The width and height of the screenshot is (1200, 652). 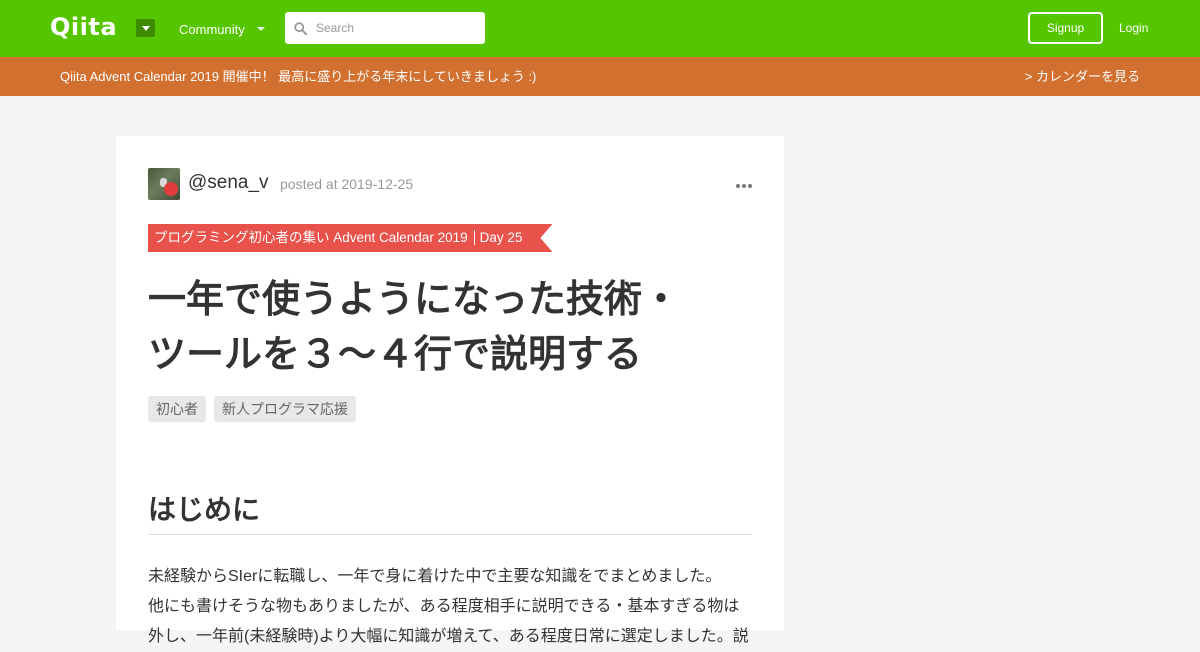 What do you see at coordinates (414, 299) in the screenshot?
I see `title-line-1: 一年で使うようになった技術・` at bounding box center [414, 299].